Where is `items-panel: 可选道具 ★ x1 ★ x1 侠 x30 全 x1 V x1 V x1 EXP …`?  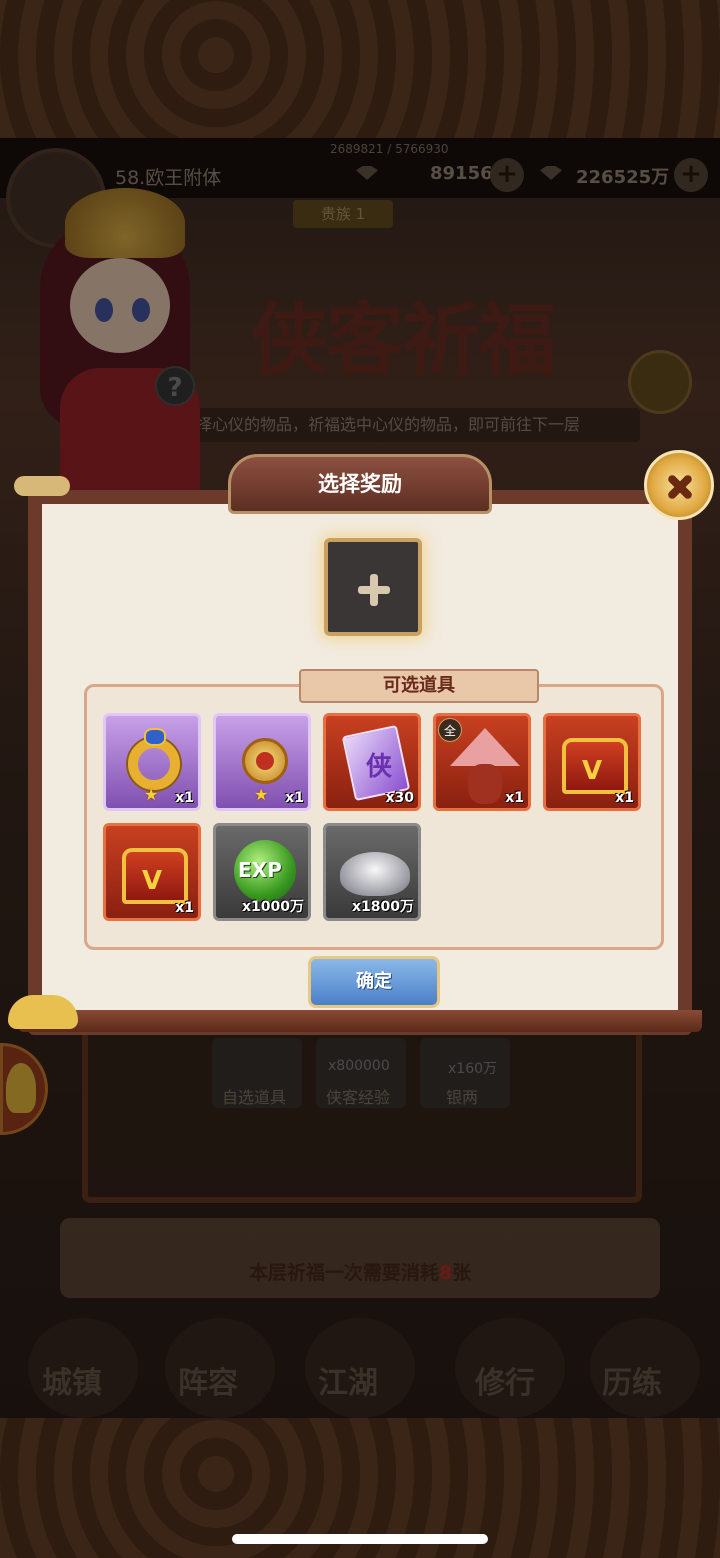 items-panel: 可选道具 ★ x1 ★ x1 侠 x30 全 x1 V x1 V x1 EXP … is located at coordinates (374, 809).